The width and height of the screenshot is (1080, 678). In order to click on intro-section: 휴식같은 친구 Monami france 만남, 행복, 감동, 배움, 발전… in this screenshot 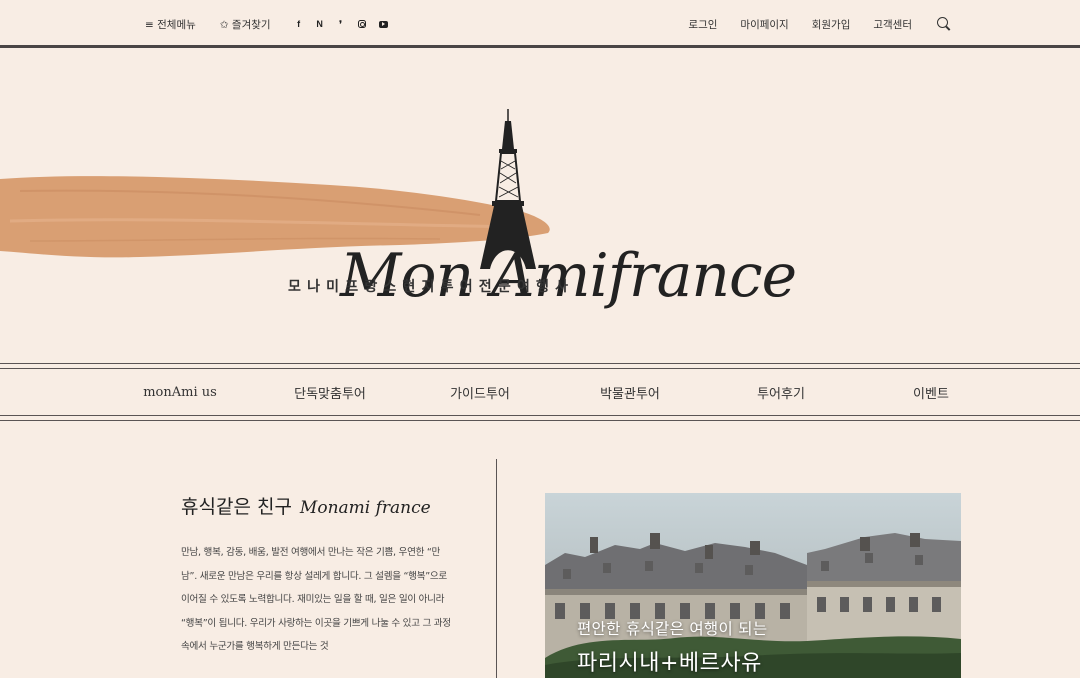, I will do `click(316, 575)`.